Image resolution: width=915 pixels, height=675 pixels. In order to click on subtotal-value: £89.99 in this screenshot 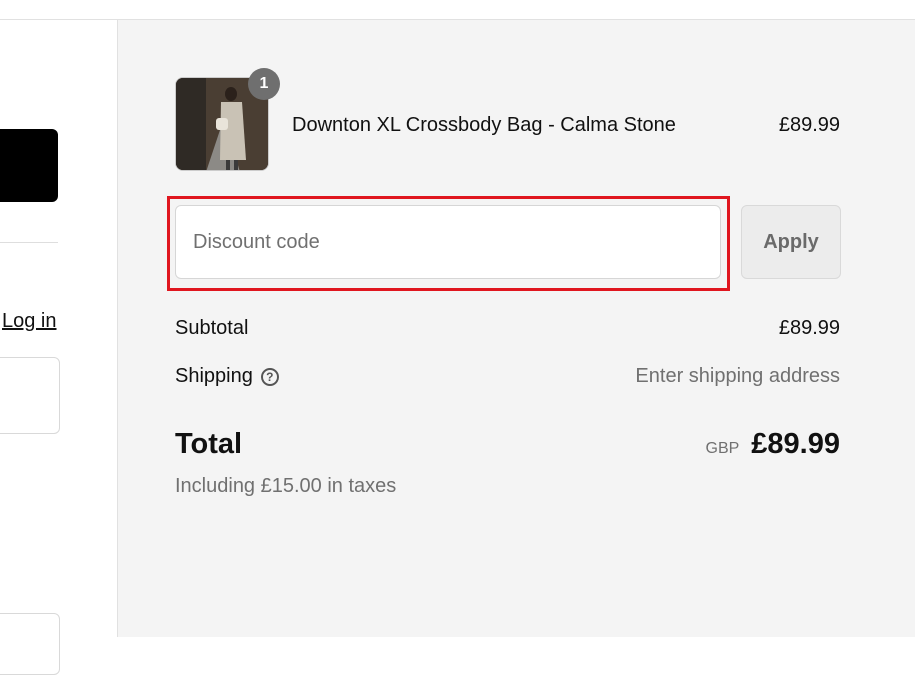, I will do `click(809, 328)`.